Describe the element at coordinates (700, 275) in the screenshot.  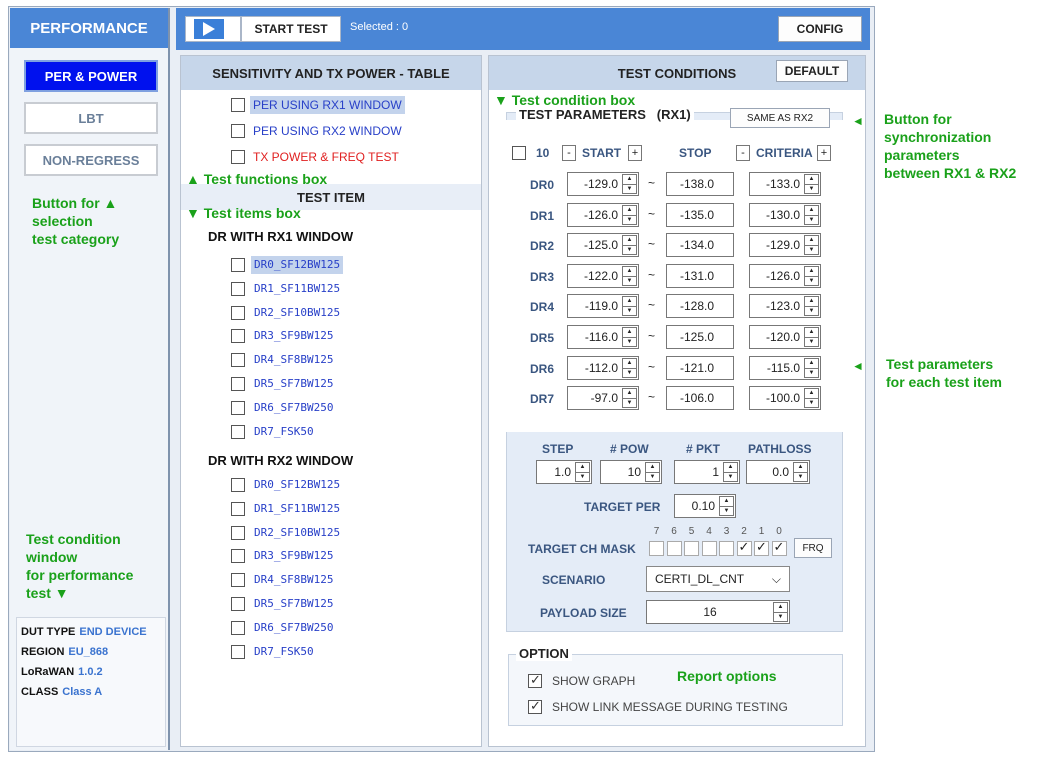
I see `stop-input: -131.0` at that location.